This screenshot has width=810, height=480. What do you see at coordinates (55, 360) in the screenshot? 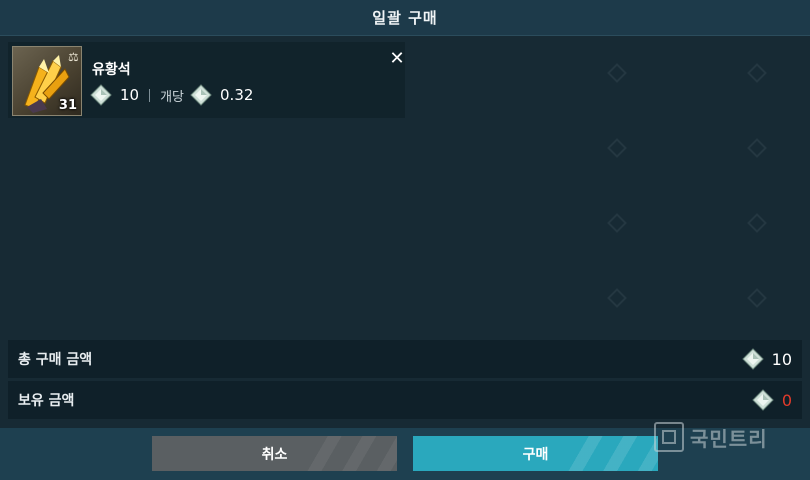
I see `total-purchase-label: 총 구매 금액` at bounding box center [55, 360].